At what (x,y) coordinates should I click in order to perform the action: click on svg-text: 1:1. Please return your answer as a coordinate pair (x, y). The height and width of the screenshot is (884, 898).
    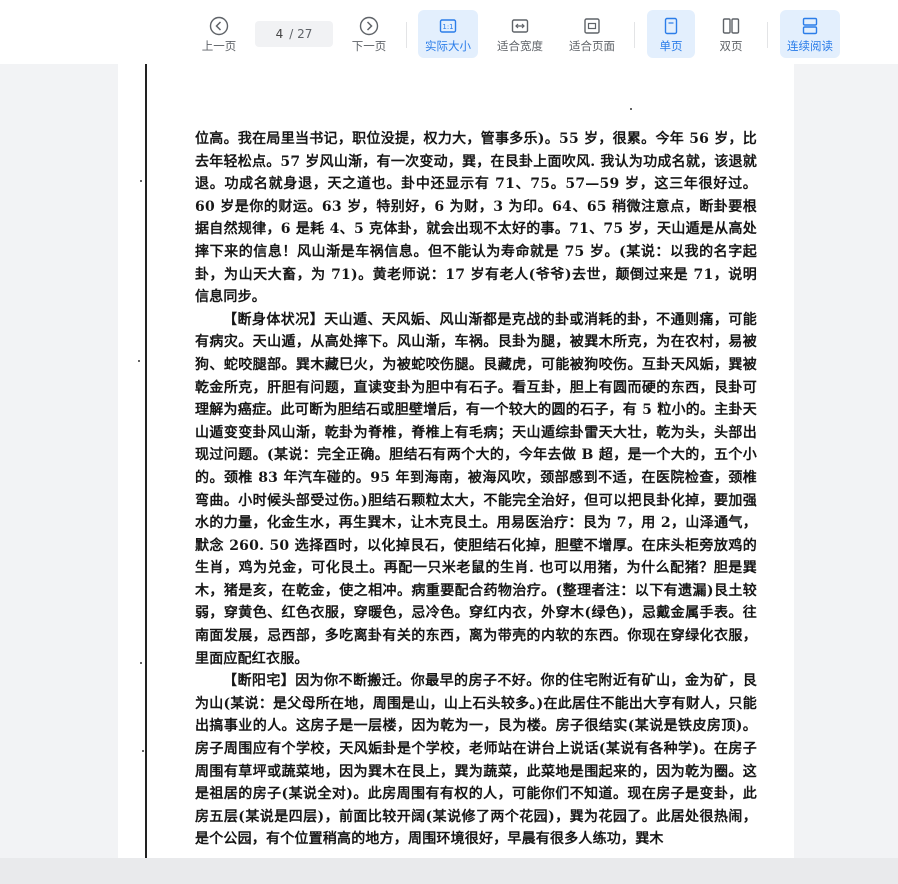
    Looking at the image, I should click on (447, 27).